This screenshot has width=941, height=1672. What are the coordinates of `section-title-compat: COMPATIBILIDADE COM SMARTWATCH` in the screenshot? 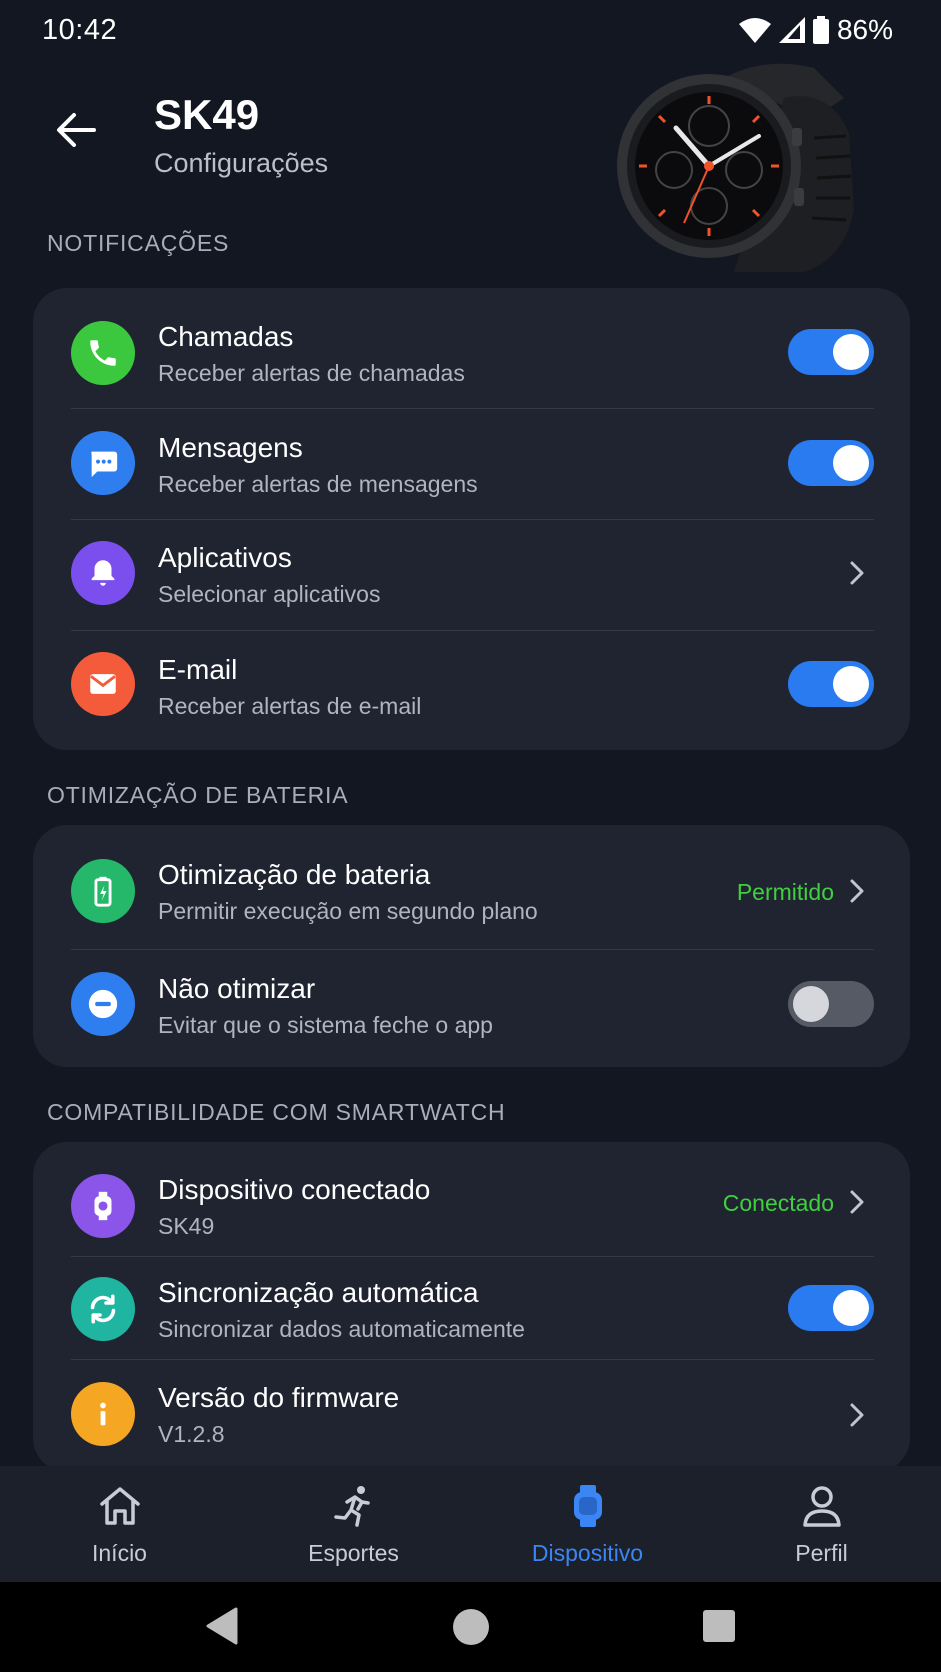 It's located at (276, 1112).